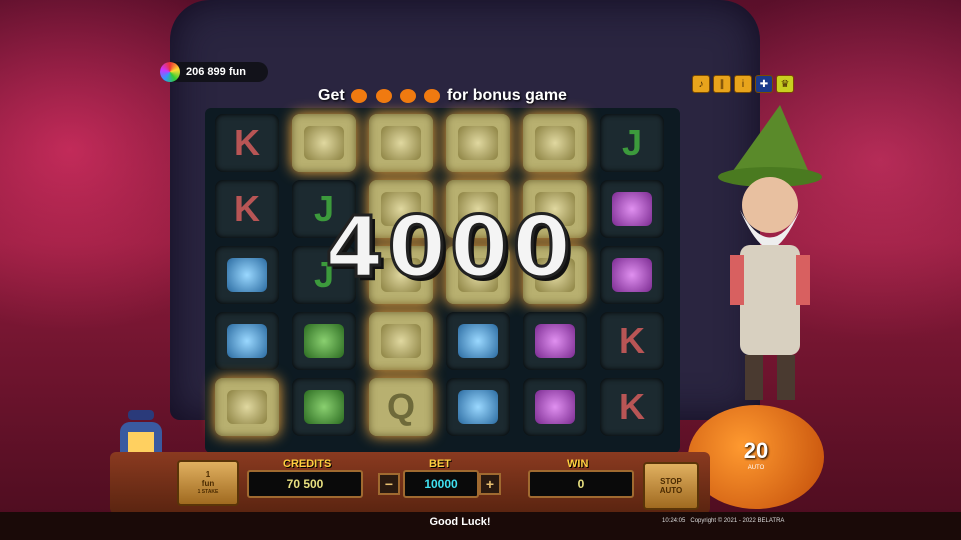 The height and width of the screenshot is (540, 961). Describe the element at coordinates (449, 247) in the screenshot. I see `big-win-amount: 4000` at that location.